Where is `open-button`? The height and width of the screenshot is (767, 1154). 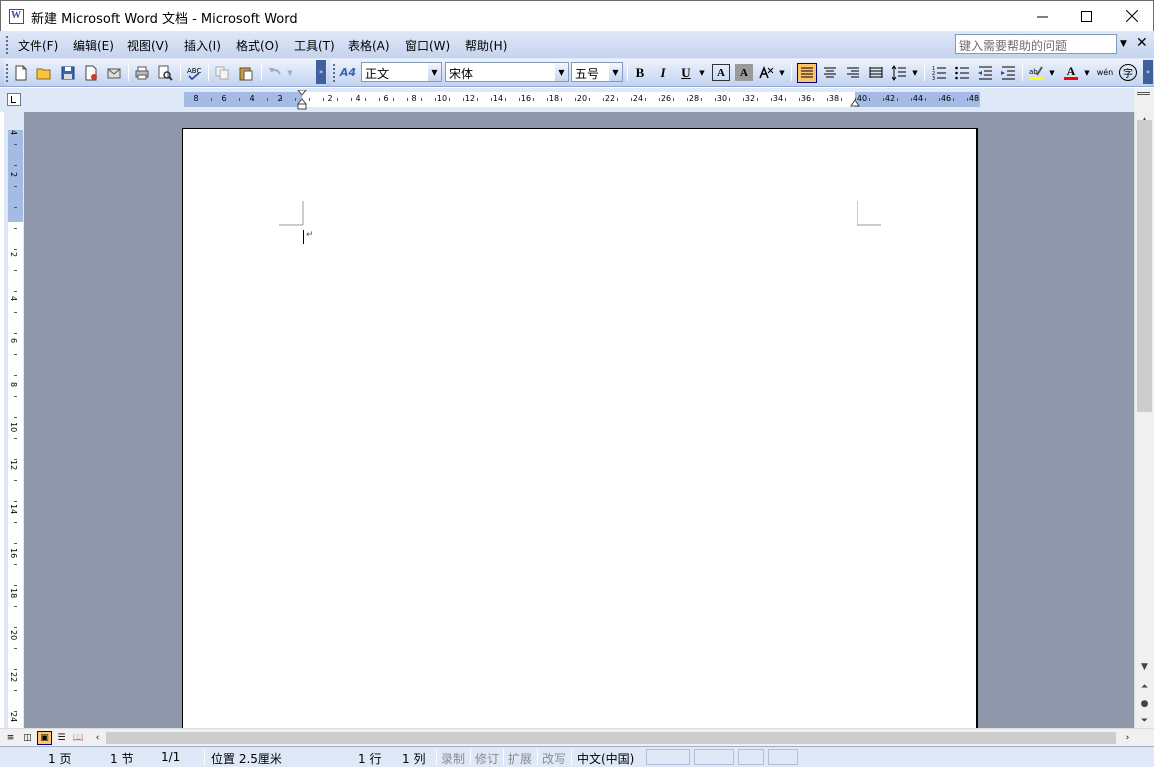 open-button is located at coordinates (44, 72).